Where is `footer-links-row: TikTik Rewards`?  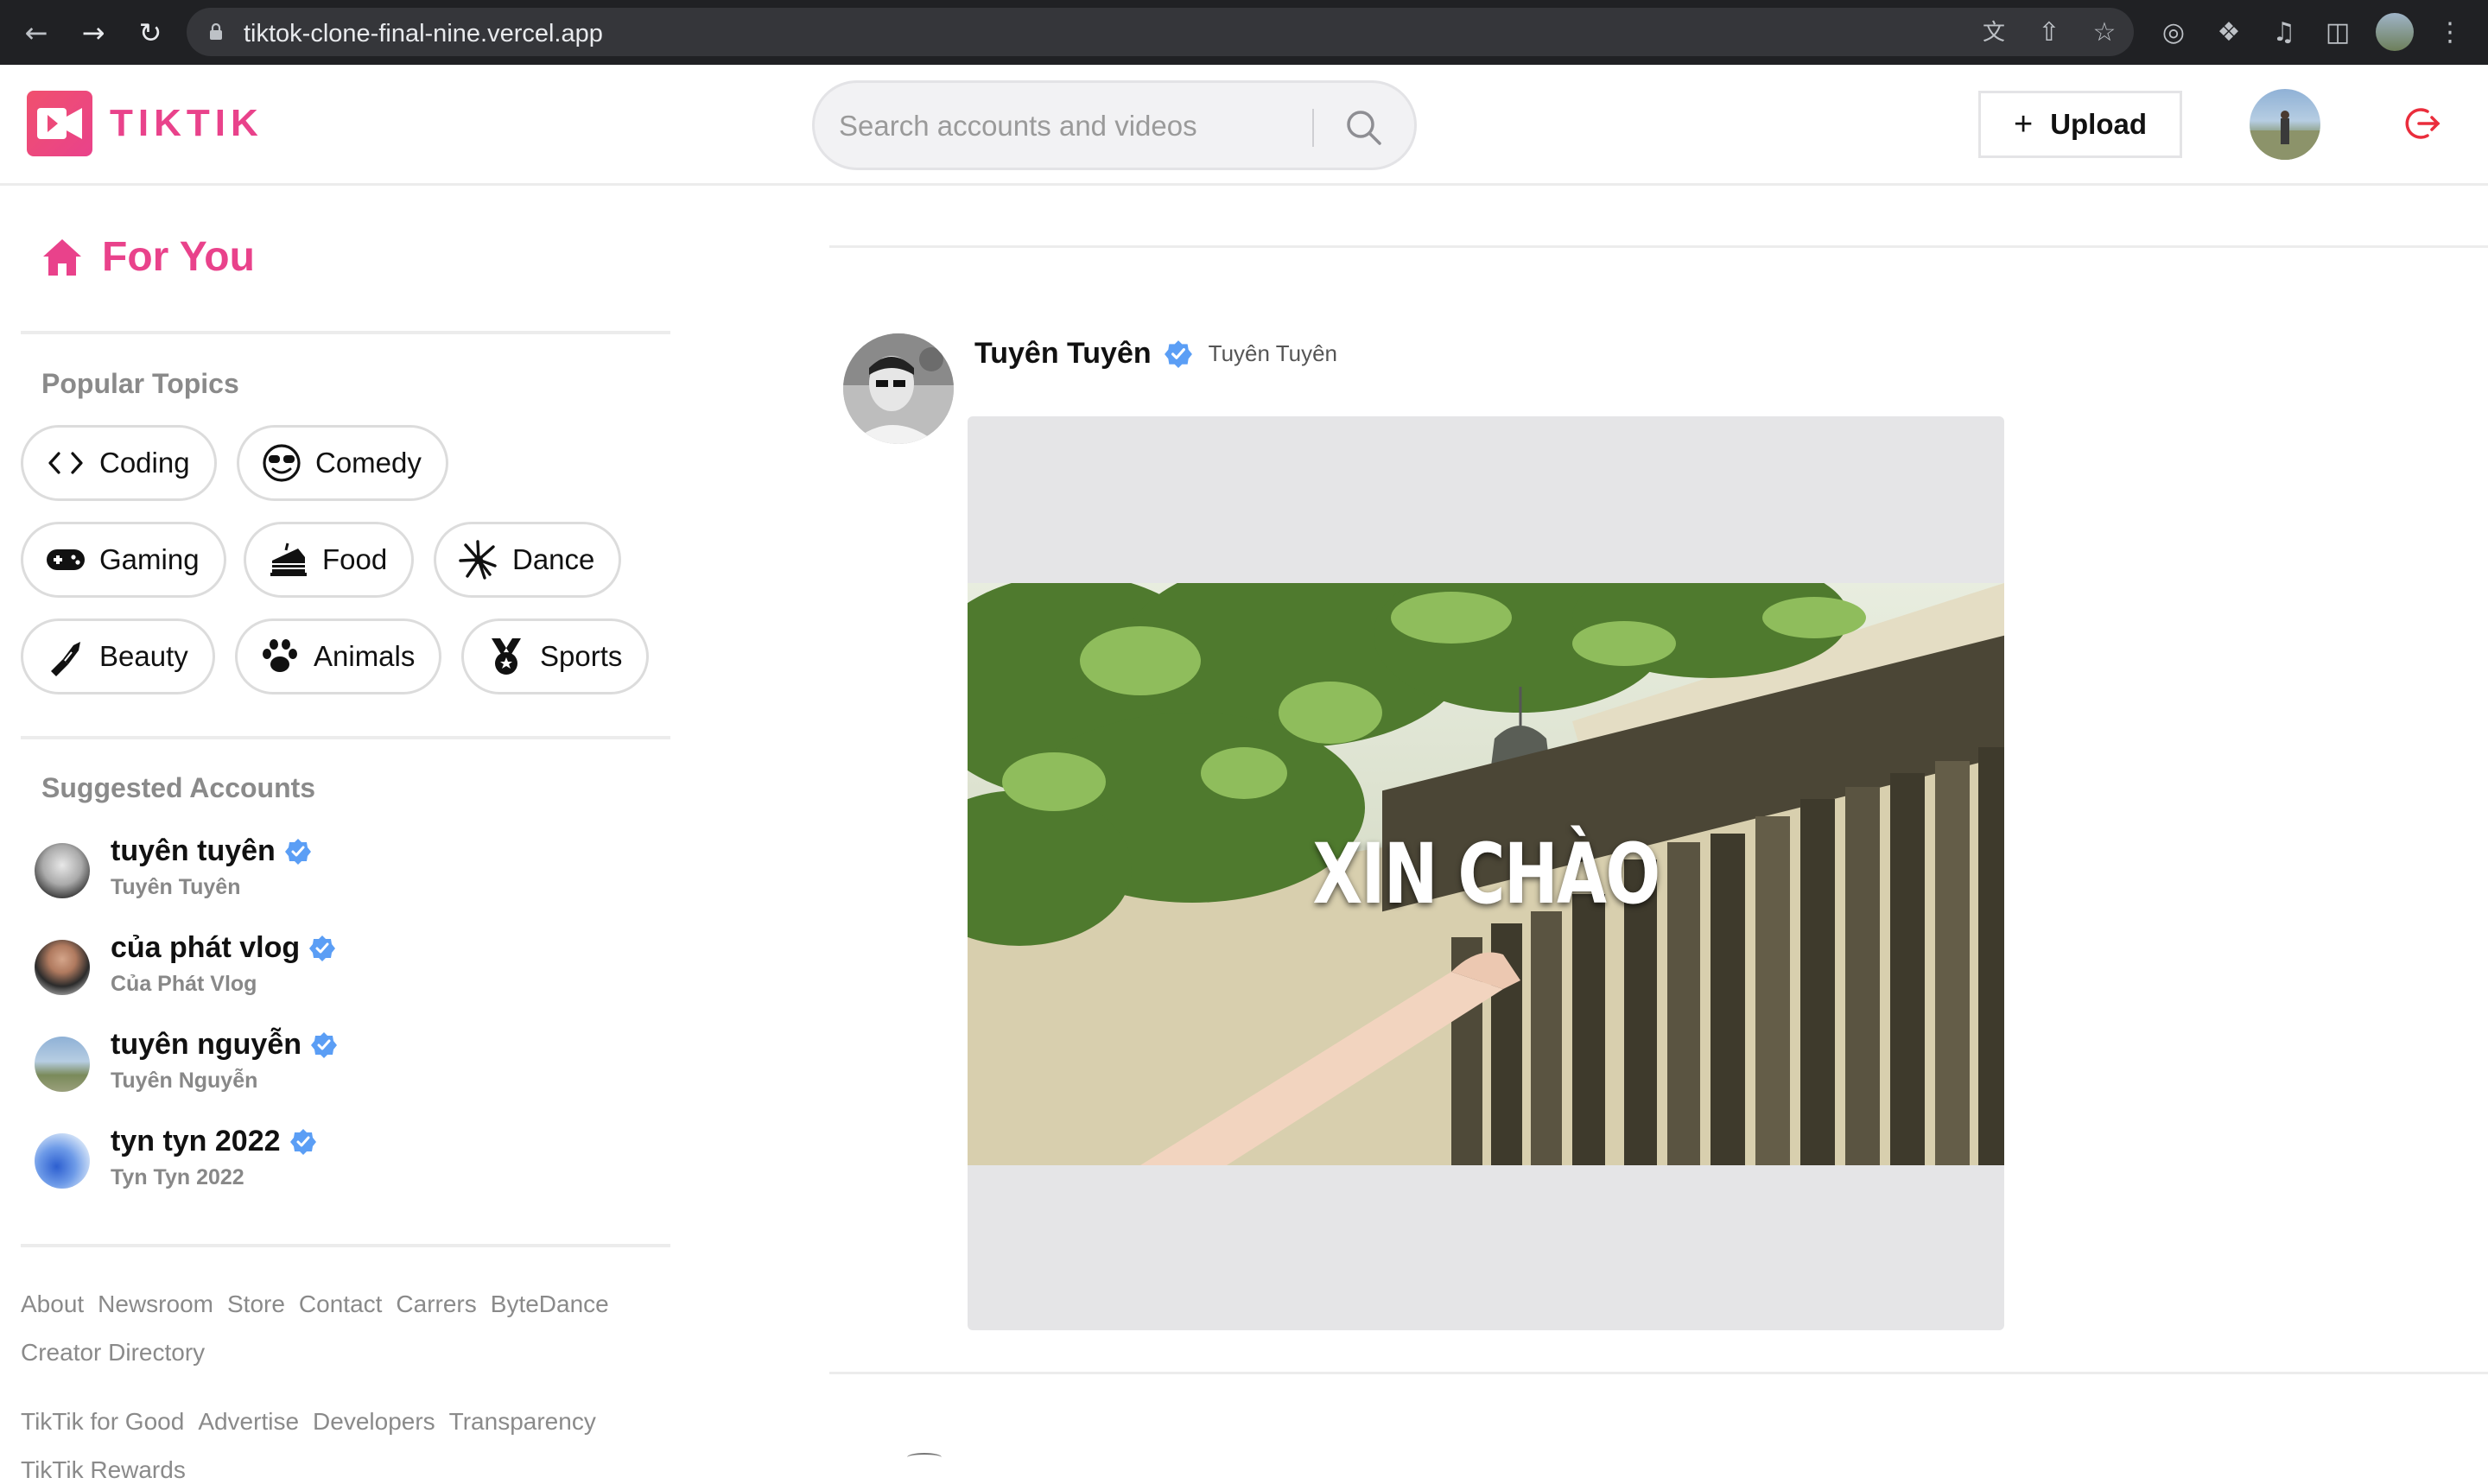
footer-links-row: TikTik Rewards is located at coordinates (111, 1470).